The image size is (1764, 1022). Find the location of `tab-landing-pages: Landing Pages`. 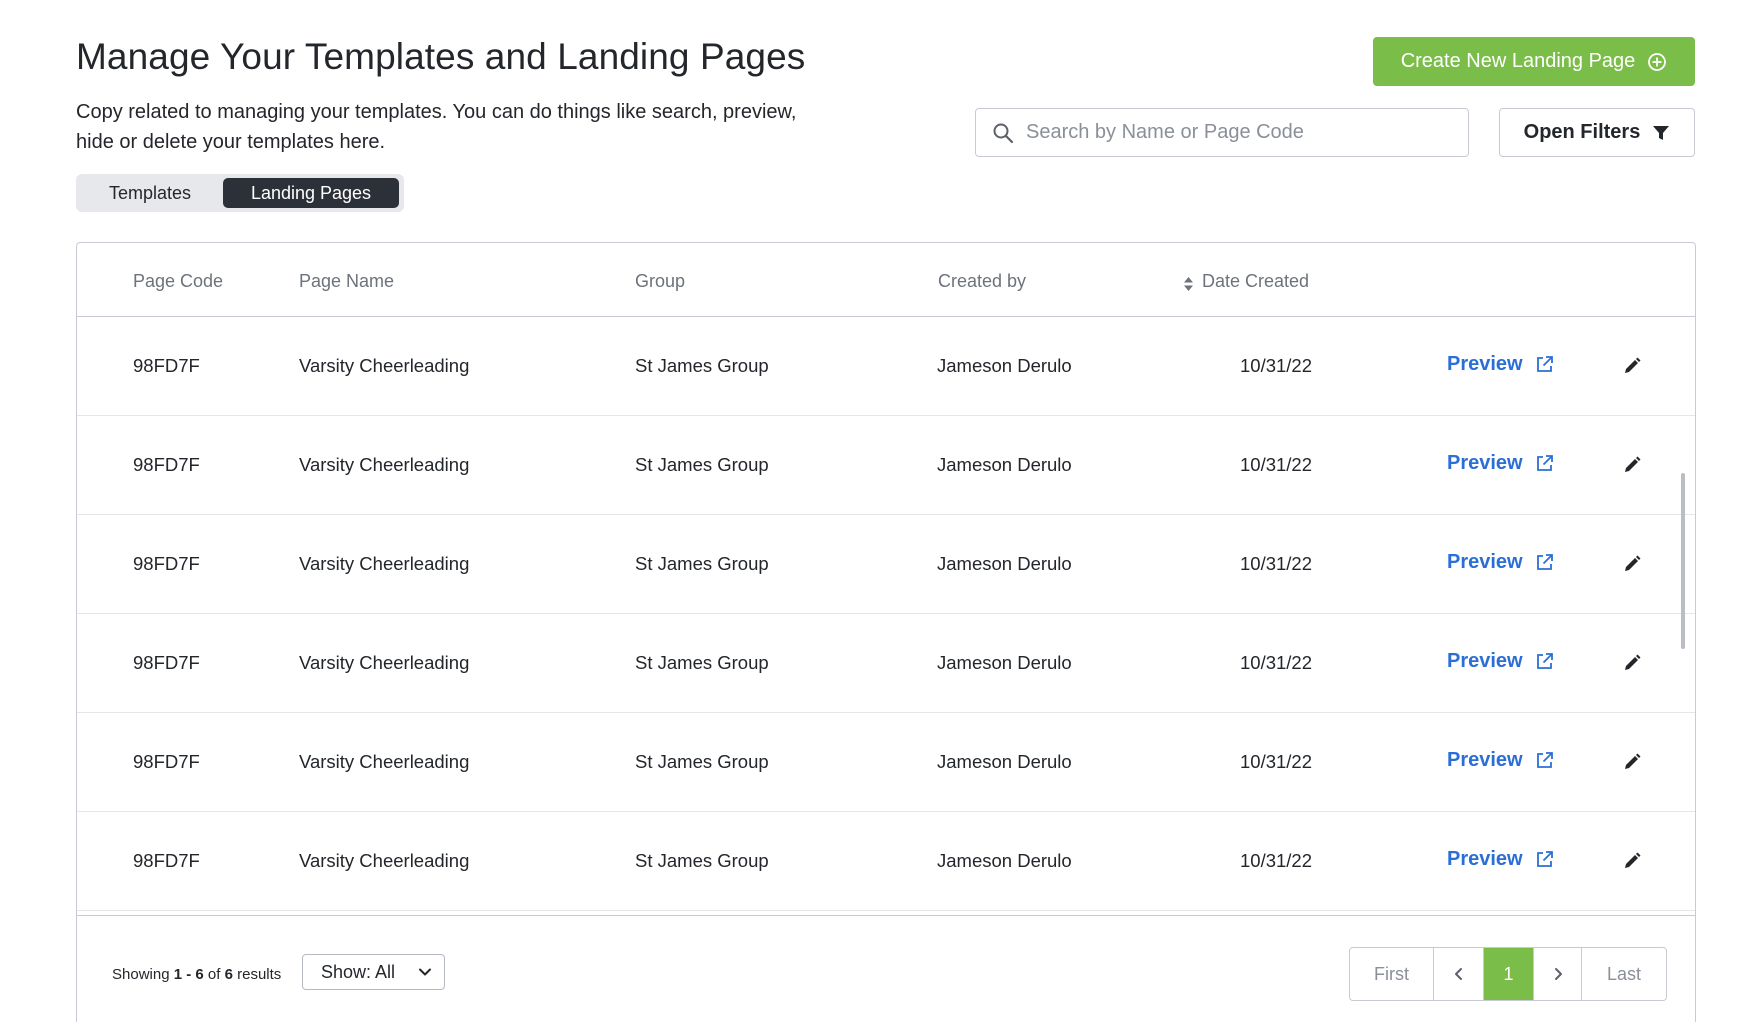

tab-landing-pages: Landing Pages is located at coordinates (311, 193).